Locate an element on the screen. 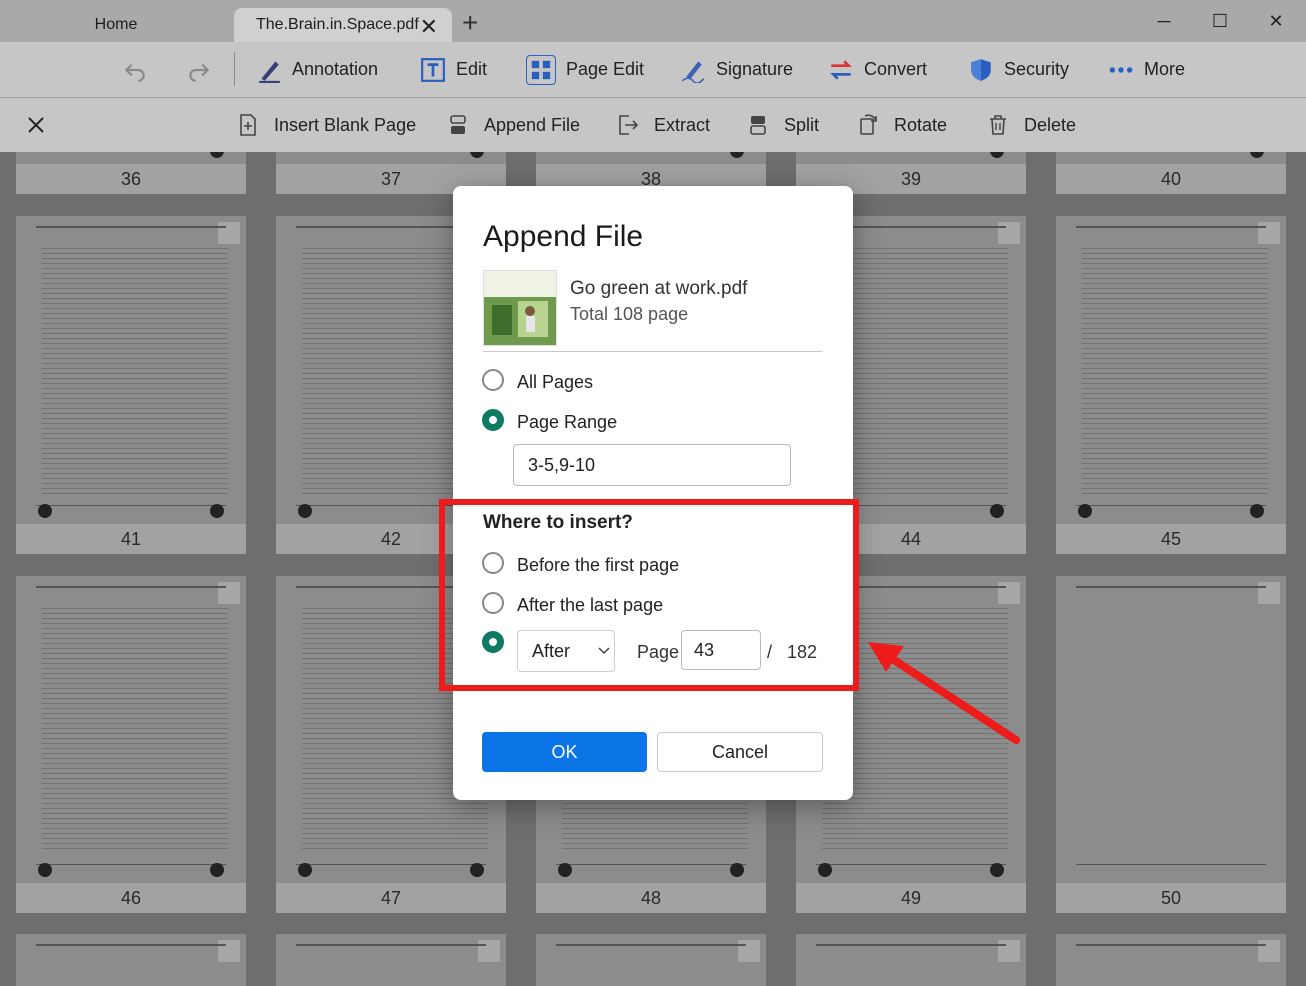  rotate-button: Rotate is located at coordinates (901, 125).